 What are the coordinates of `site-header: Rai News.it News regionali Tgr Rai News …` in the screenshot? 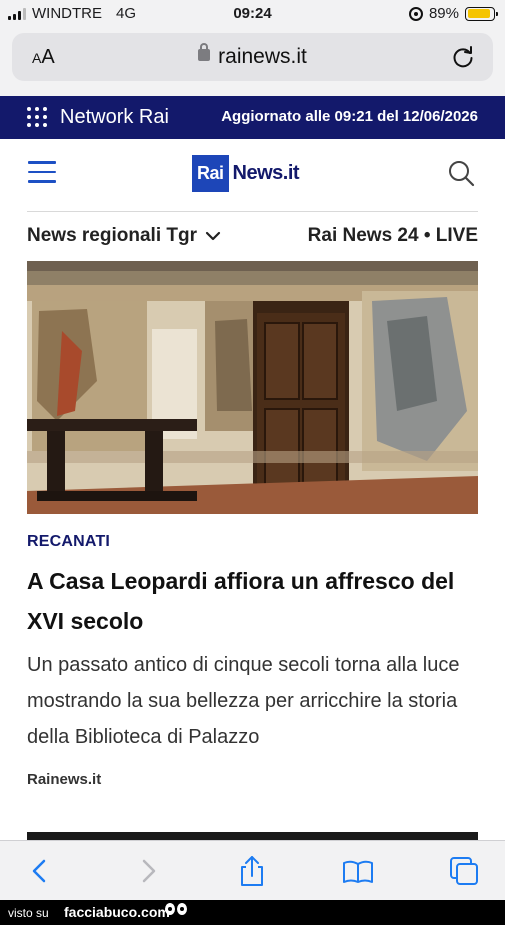 It's located at (252, 200).